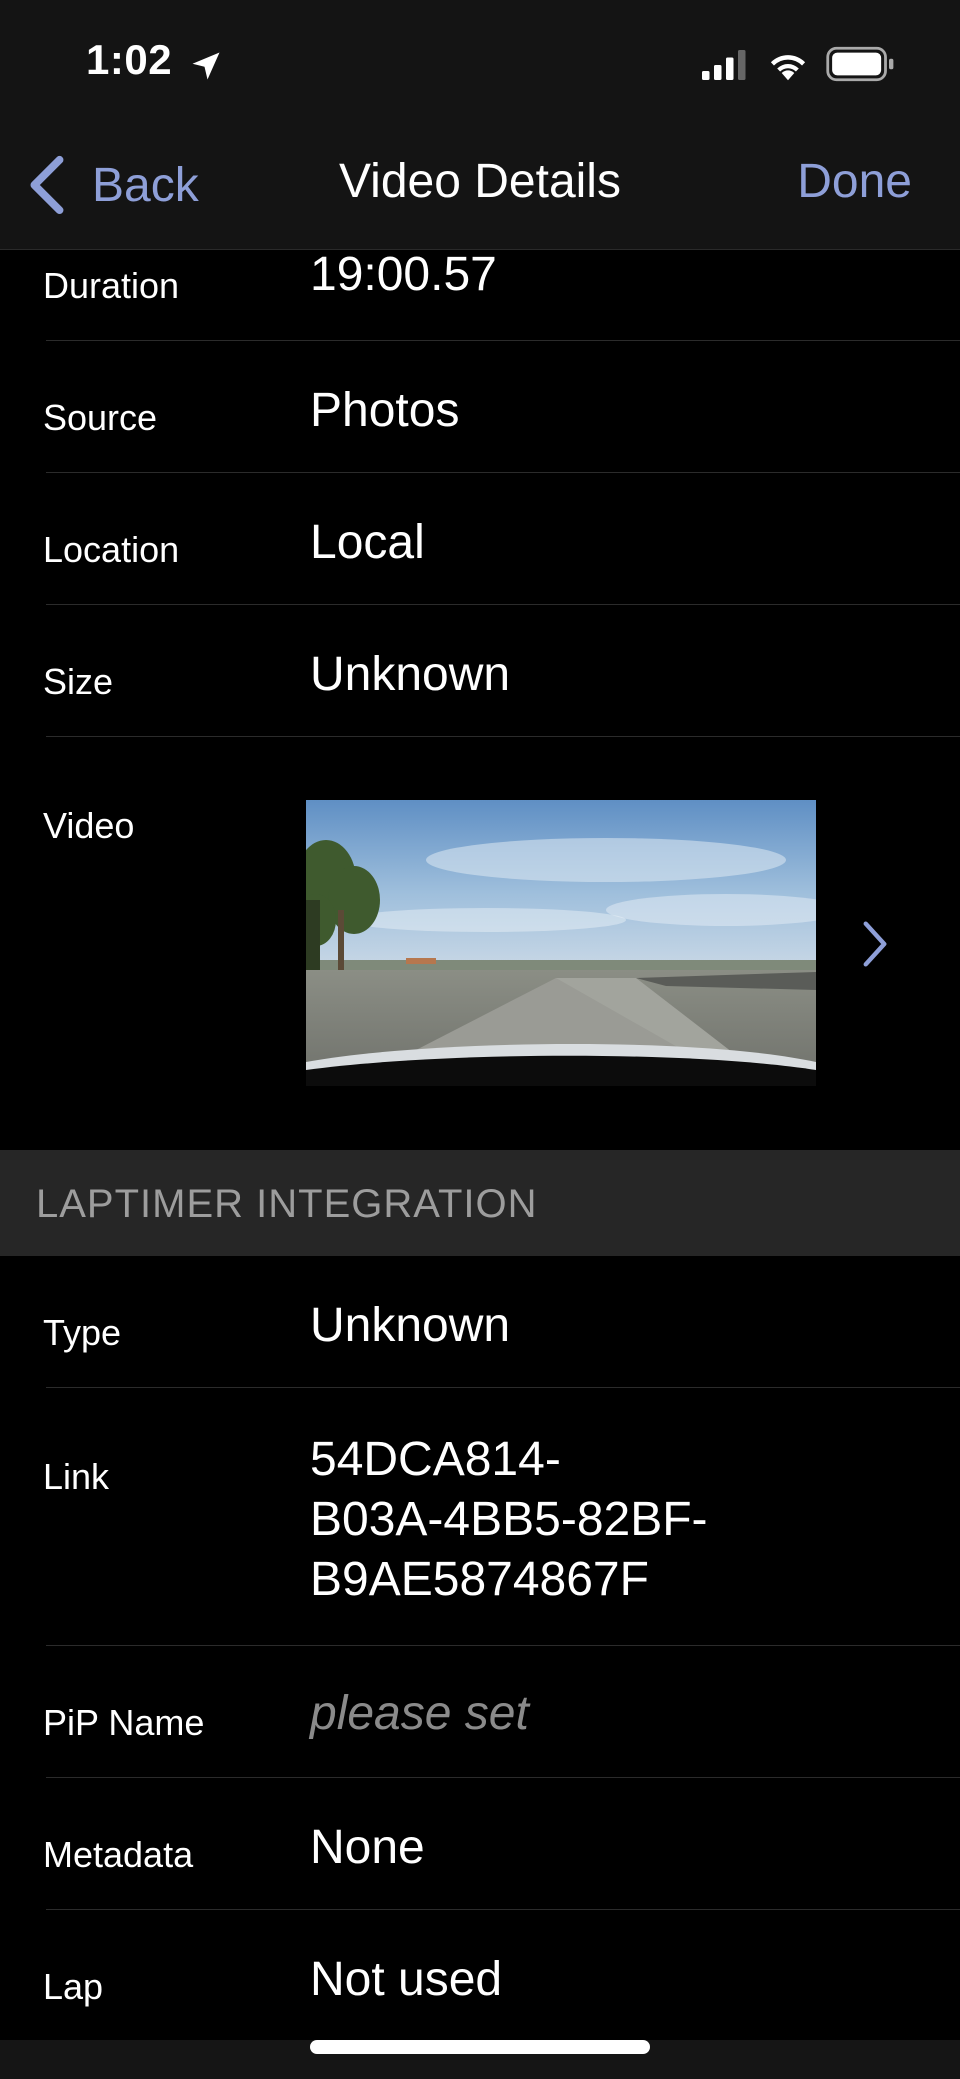  What do you see at coordinates (76, 1476) in the screenshot?
I see `link-label: Link` at bounding box center [76, 1476].